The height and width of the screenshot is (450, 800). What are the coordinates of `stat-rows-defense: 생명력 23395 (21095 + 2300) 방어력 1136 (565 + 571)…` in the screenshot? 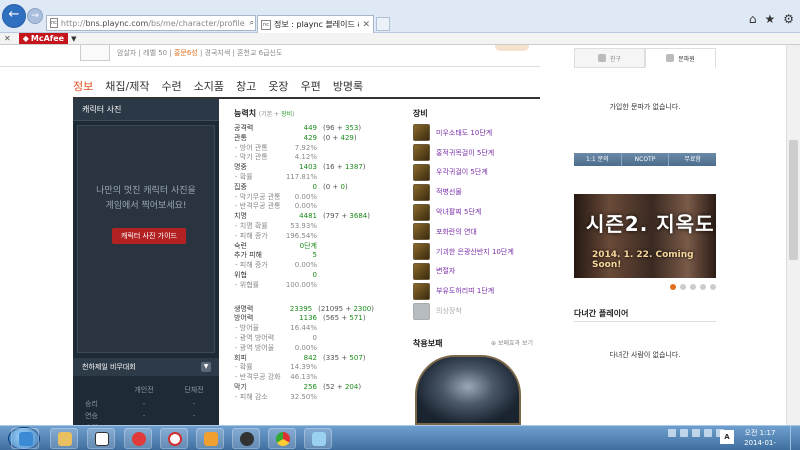 It's located at (304, 354).